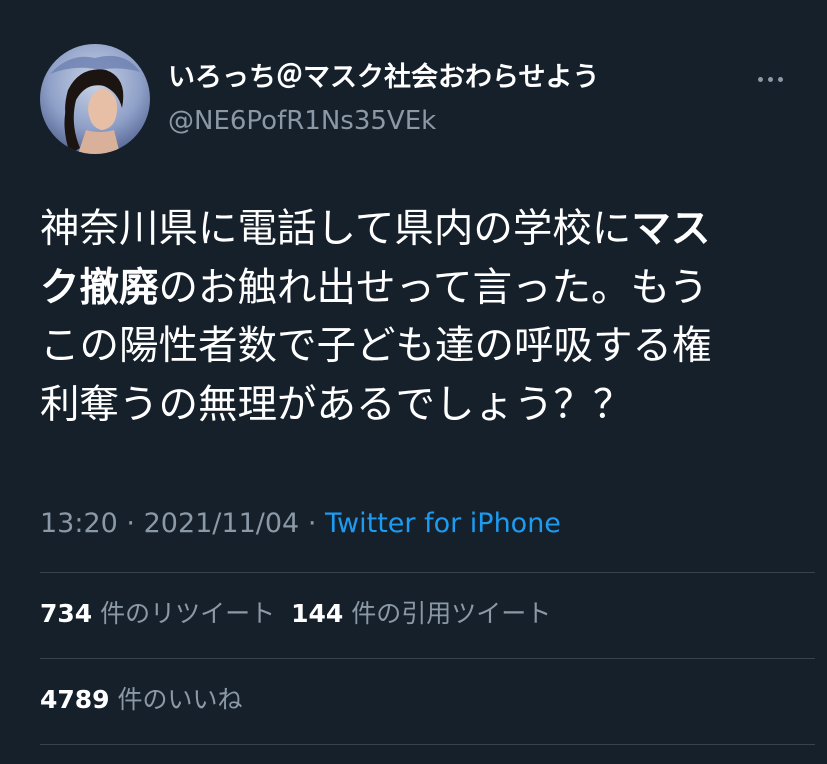 This screenshot has width=827, height=764. I want to click on tweet-text-line: 神奈川県に電話して県内の学校にマス, so click(420, 229).